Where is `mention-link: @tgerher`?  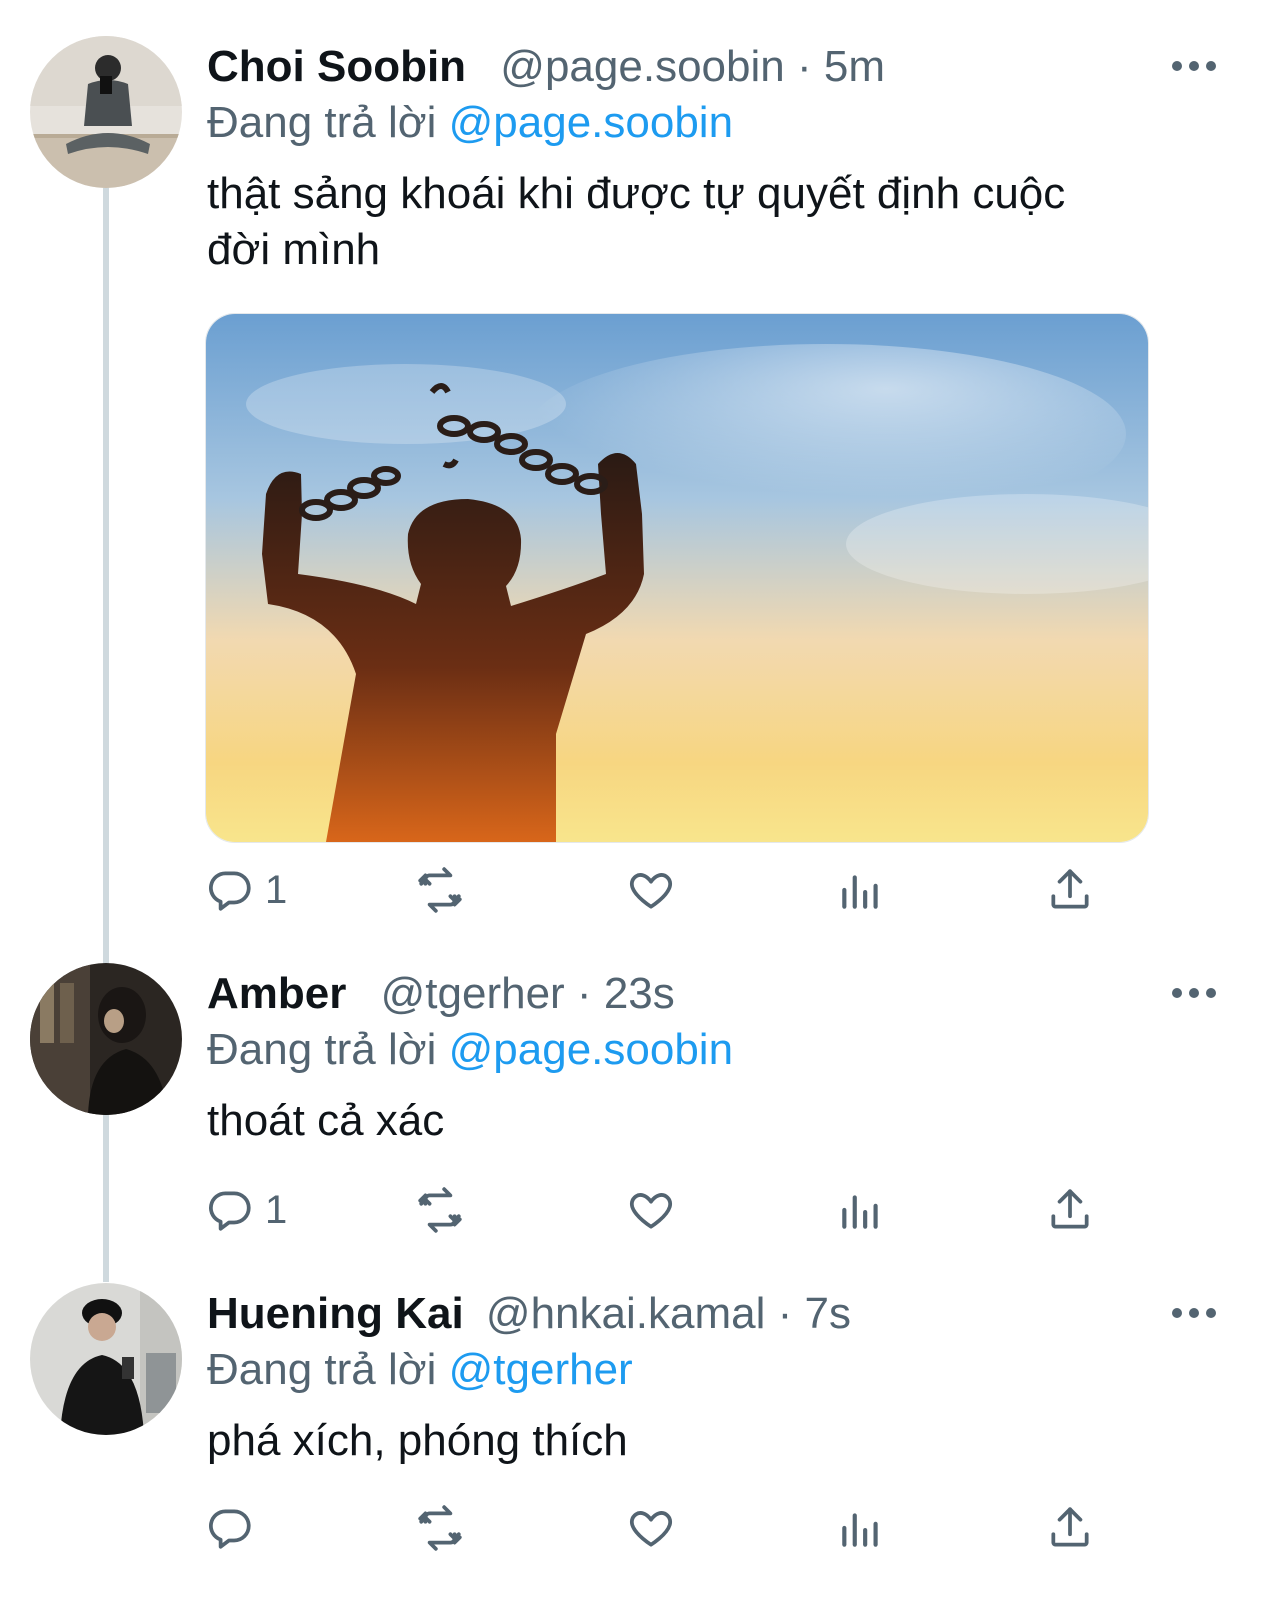 mention-link: @tgerher is located at coordinates (541, 1369).